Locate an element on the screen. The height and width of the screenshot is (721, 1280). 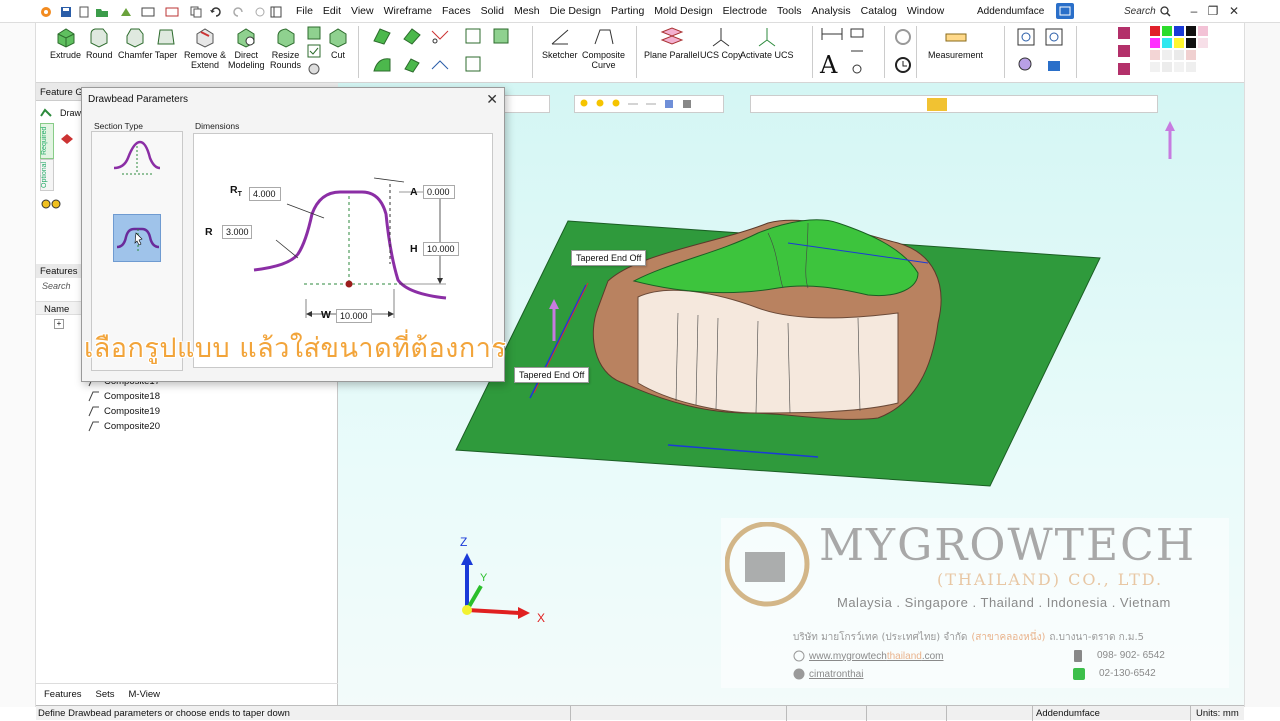
round-button: Round is located at coordinates (99, 43).